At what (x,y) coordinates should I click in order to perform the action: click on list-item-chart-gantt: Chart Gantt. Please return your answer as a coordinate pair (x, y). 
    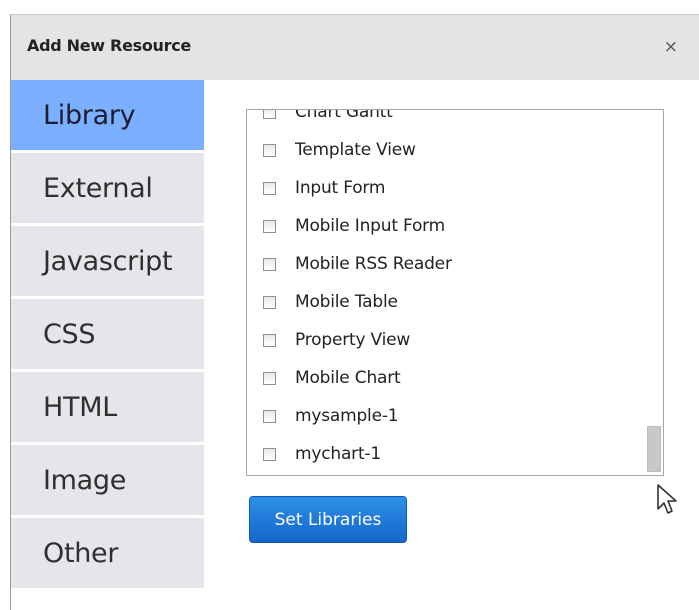
    Looking at the image, I should click on (447, 120).